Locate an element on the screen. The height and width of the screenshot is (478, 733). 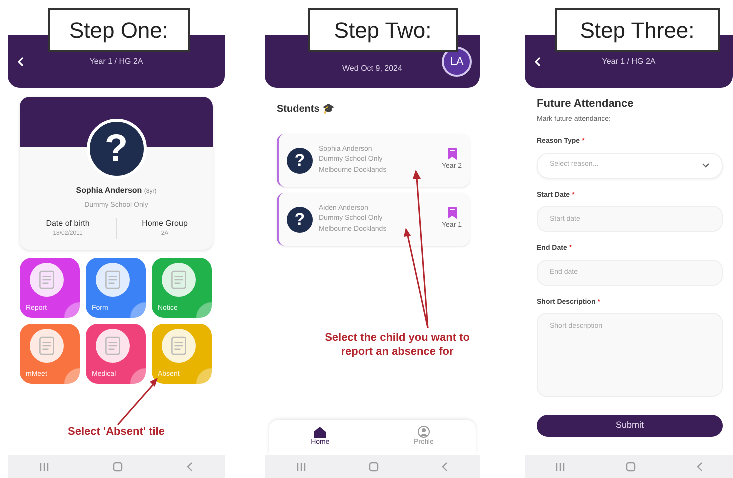
step-label: Step Three: is located at coordinates (637, 30).